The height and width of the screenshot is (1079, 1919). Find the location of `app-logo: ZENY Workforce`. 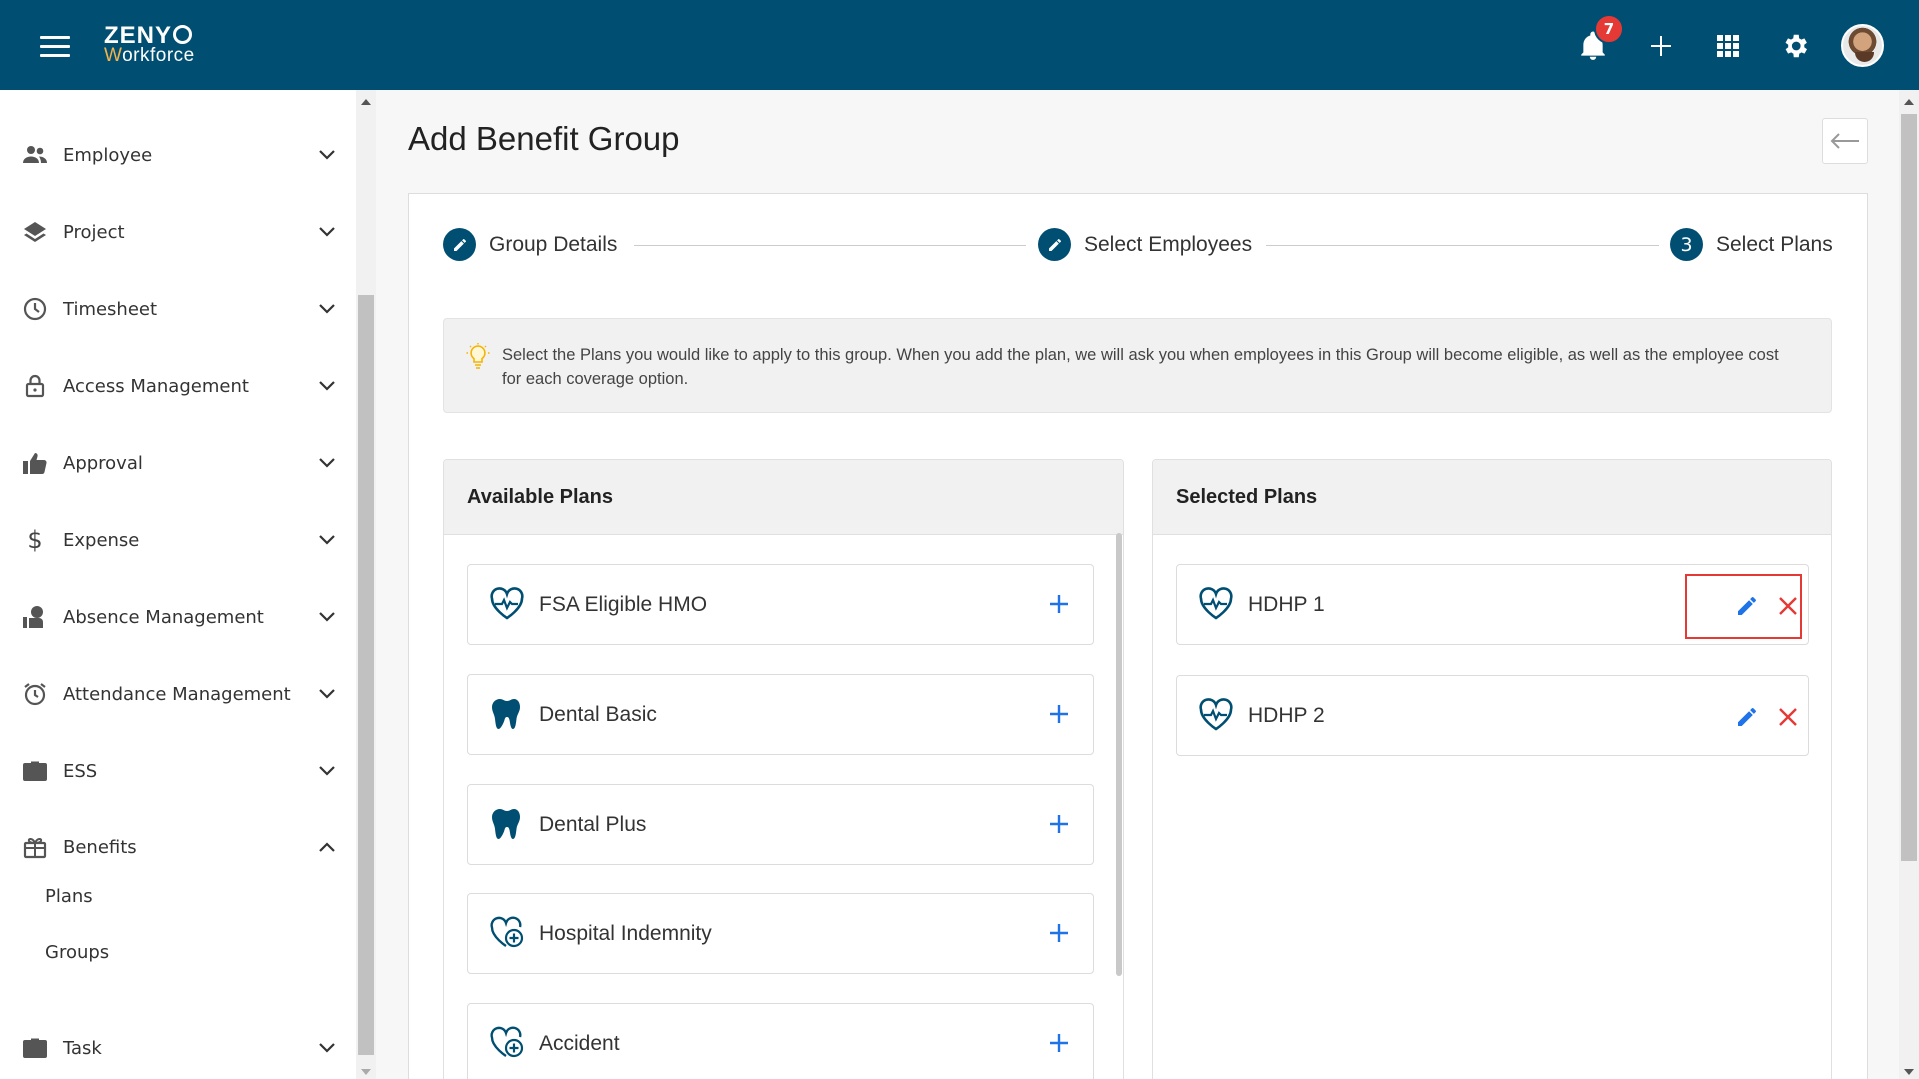

app-logo: ZENY Workforce is located at coordinates (149, 45).